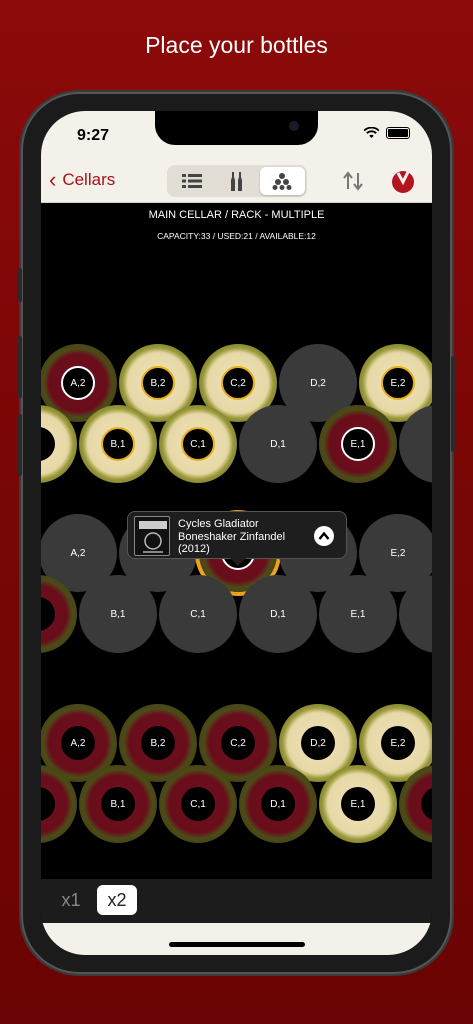 Image resolution: width=473 pixels, height=1024 pixels. Describe the element at coordinates (236, 215) in the screenshot. I see `cellar-path: MAIN CELLAR / RACK - MULTIPLE` at that location.